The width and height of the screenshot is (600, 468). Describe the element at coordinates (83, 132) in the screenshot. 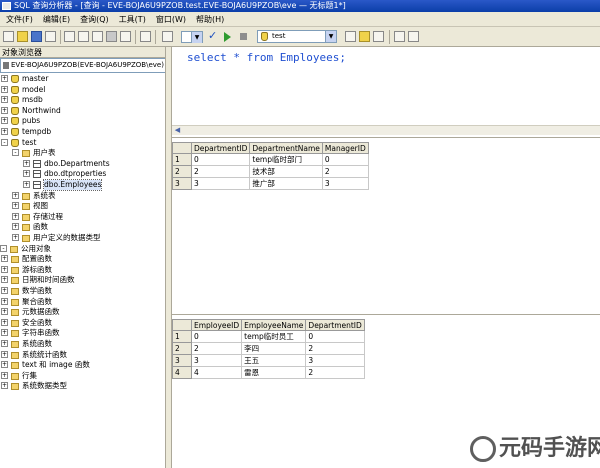

I see `tree-item: + tempdb` at that location.